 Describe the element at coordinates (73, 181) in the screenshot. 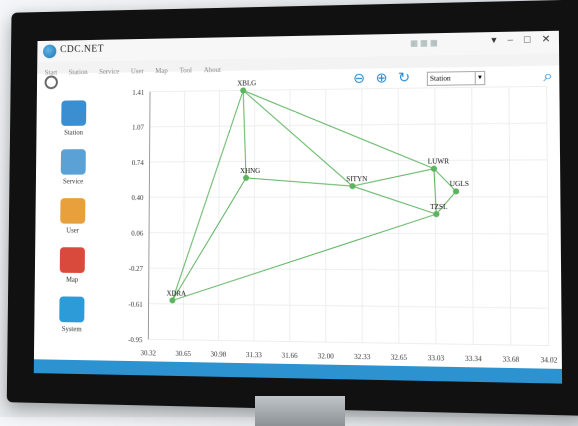

I see `sidebar-item-label: Service` at that location.